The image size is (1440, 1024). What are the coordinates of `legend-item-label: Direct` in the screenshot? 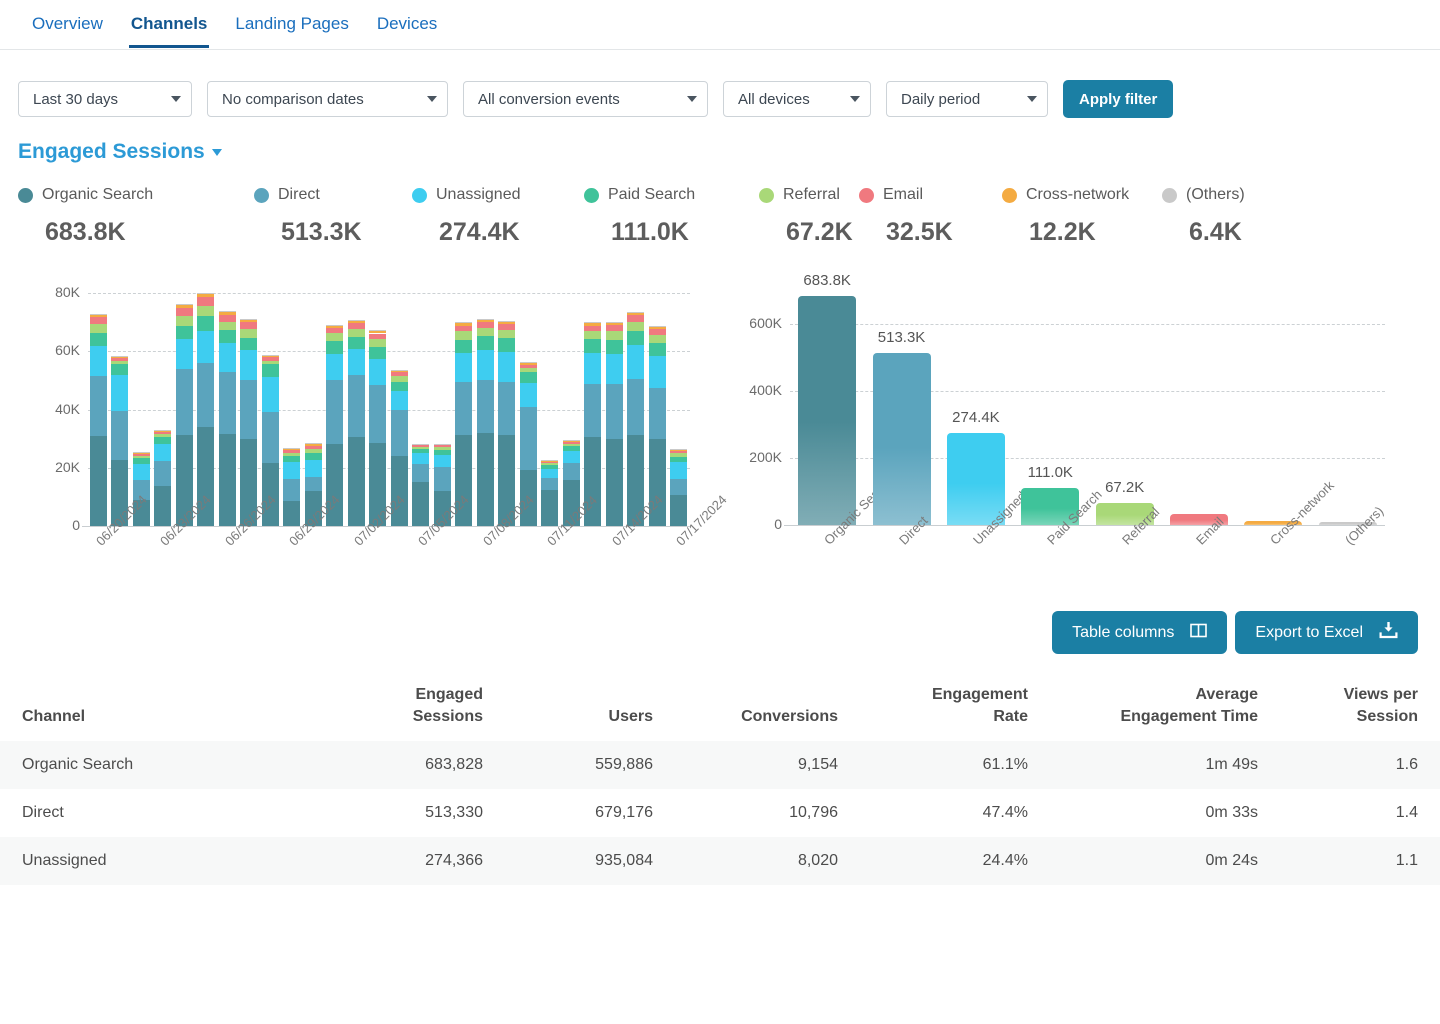 It's located at (299, 194).